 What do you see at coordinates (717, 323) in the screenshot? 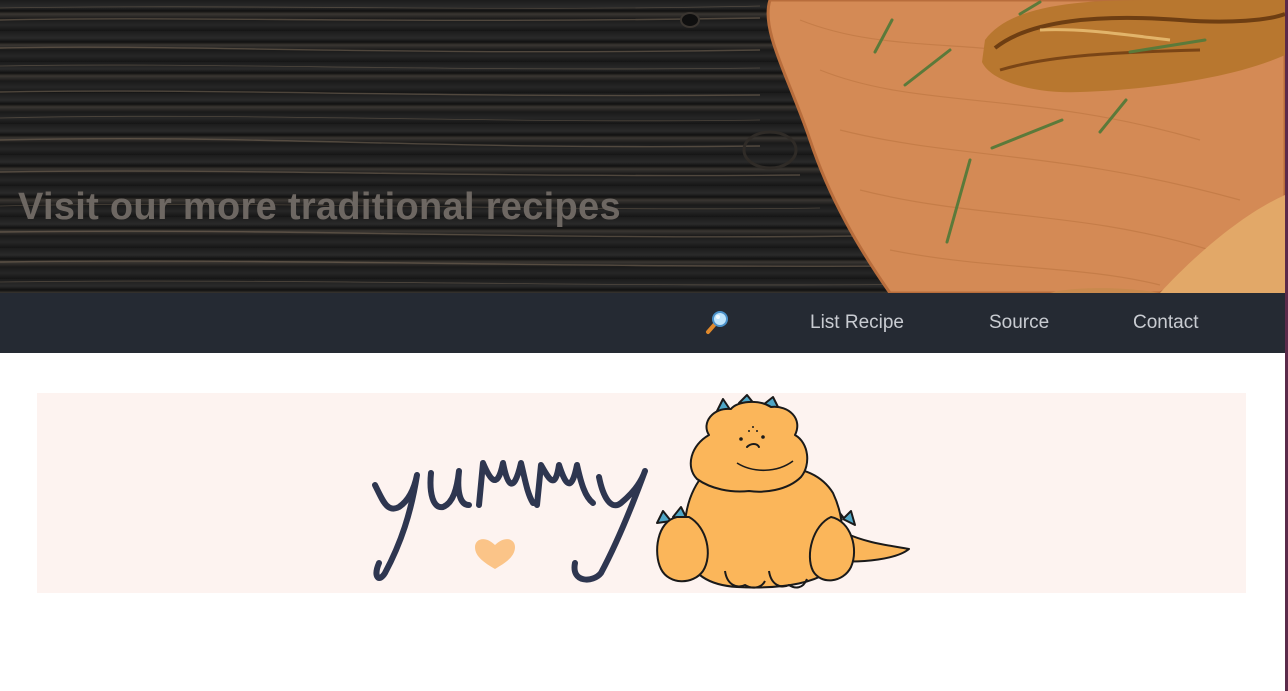
I see `magnifier-icon` at bounding box center [717, 323].